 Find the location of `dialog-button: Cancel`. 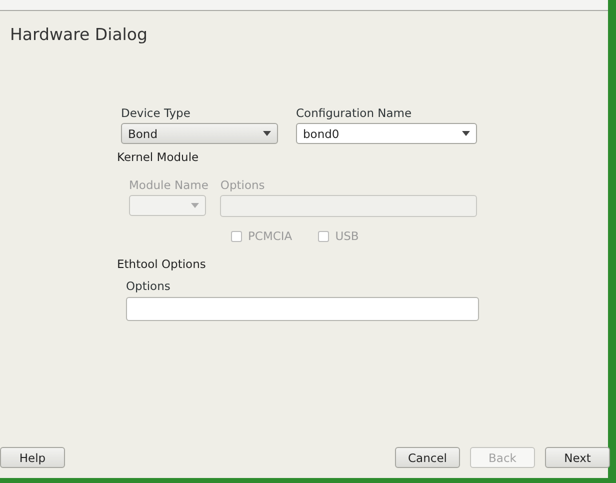

dialog-button: Cancel is located at coordinates (427, 457).